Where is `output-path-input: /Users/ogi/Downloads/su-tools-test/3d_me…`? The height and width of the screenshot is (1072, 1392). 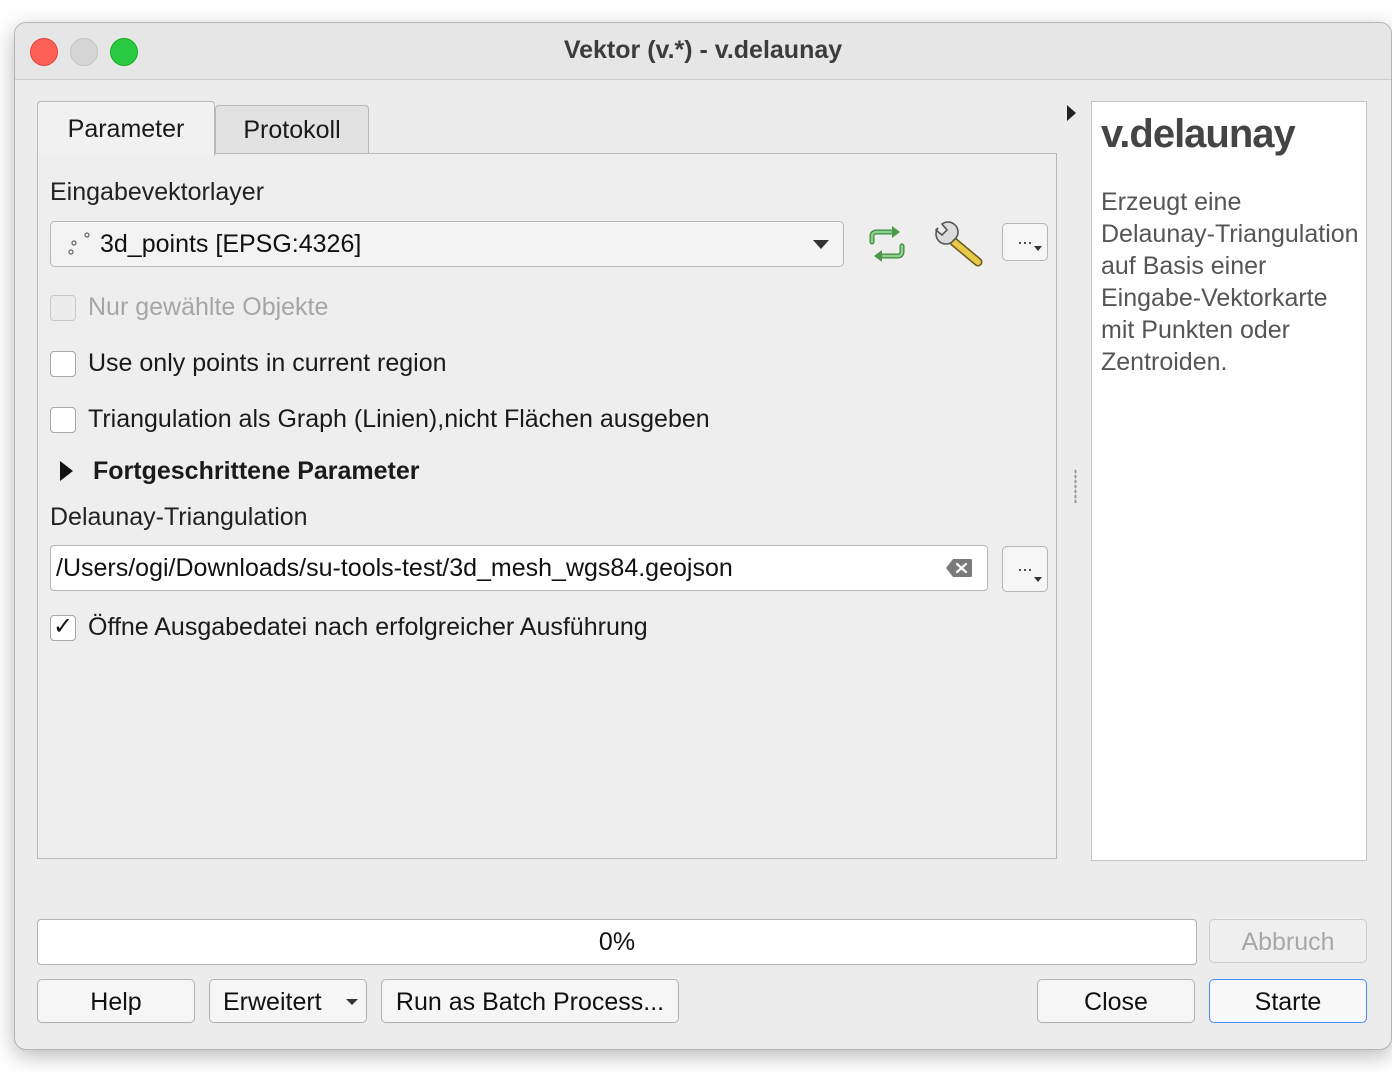
output-path-input: /Users/ogi/Downloads/su-tools-test/3d_me… is located at coordinates (519, 568).